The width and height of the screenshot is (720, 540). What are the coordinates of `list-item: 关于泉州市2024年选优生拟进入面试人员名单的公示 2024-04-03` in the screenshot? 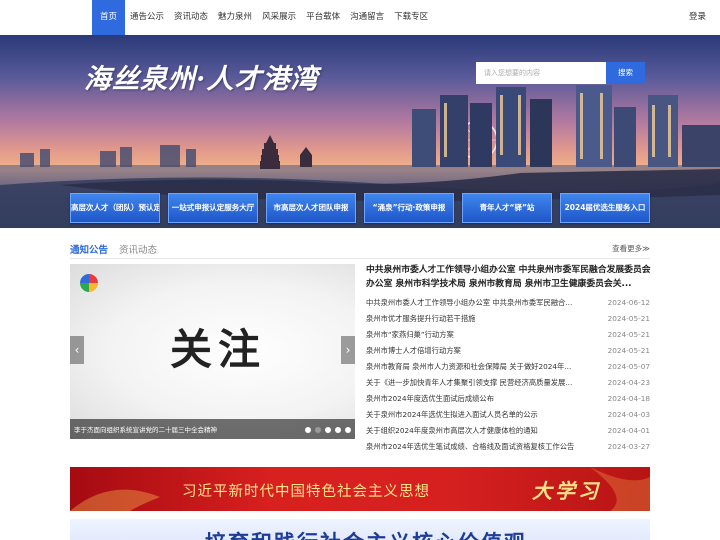 It's located at (508, 415).